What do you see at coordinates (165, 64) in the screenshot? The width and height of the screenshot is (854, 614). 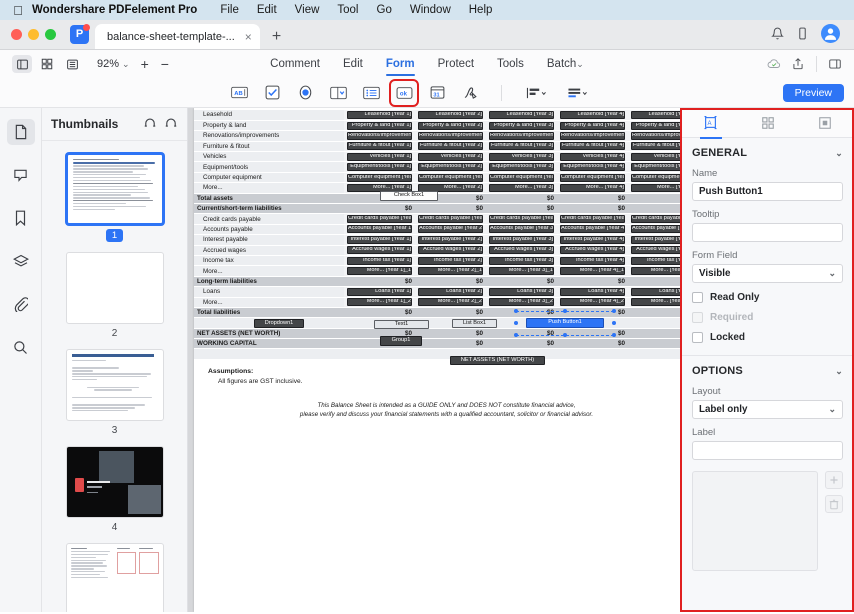 I see `zoom-out-button: −` at bounding box center [165, 64].